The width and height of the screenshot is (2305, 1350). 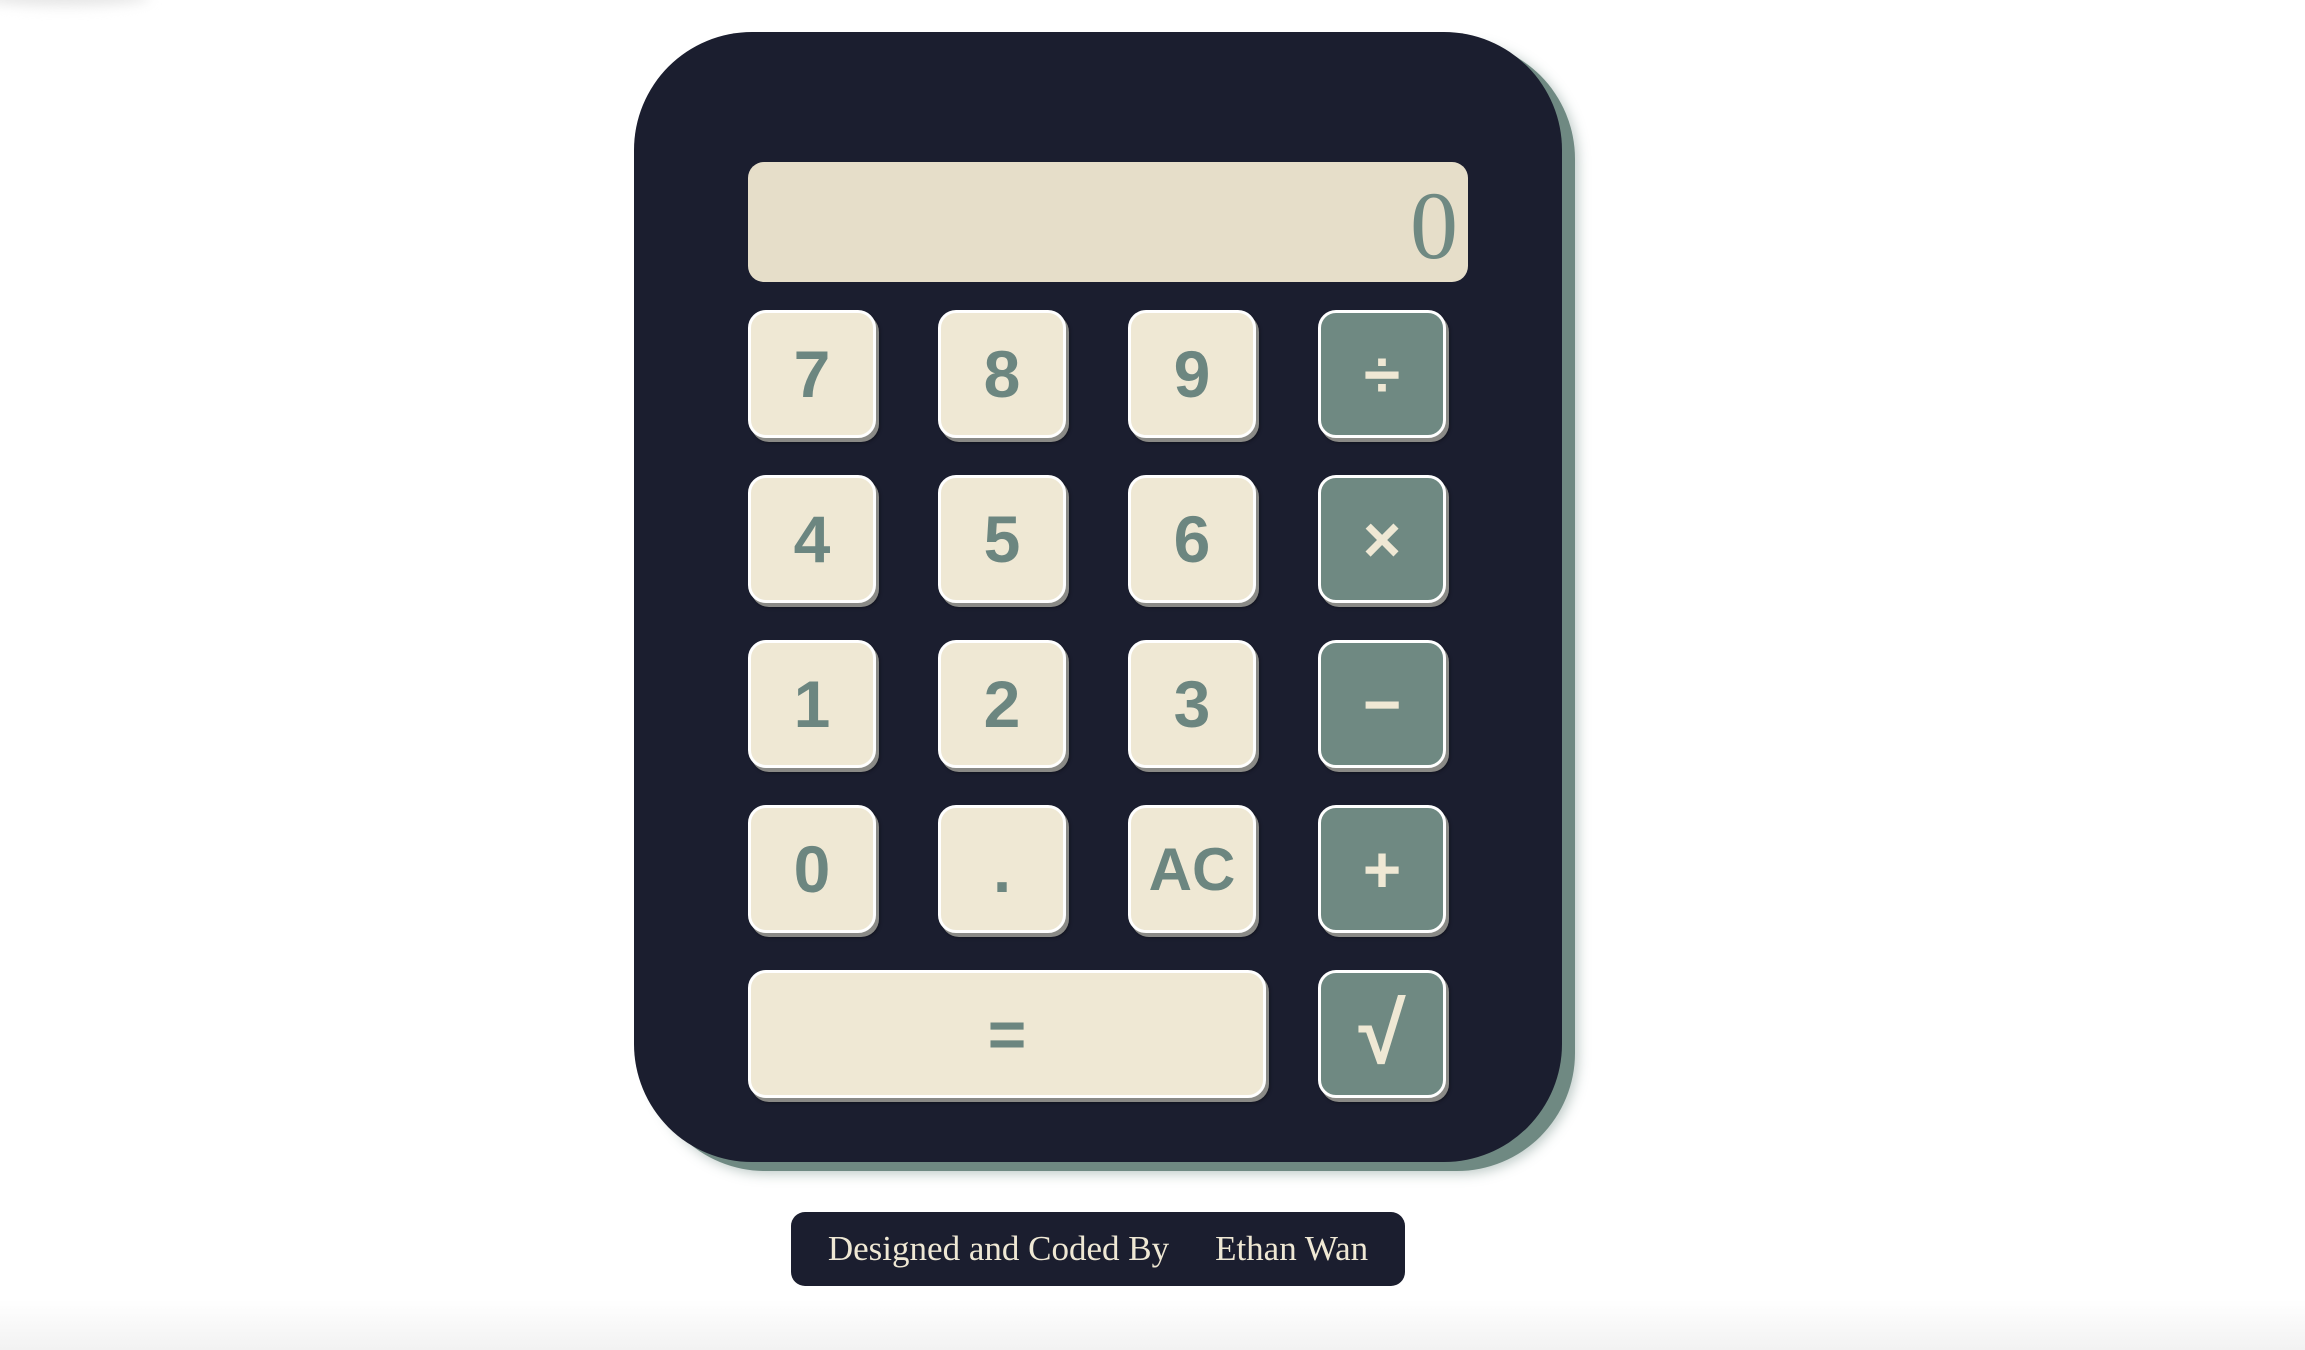 What do you see at coordinates (1192, 704) in the screenshot?
I see `key-3: 3` at bounding box center [1192, 704].